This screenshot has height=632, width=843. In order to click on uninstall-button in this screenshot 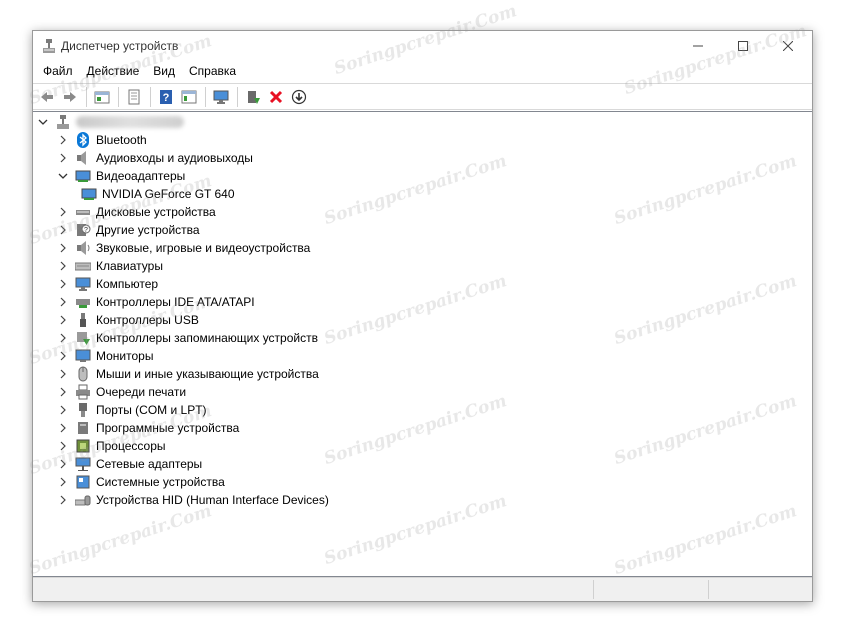, I will do `click(276, 97)`.